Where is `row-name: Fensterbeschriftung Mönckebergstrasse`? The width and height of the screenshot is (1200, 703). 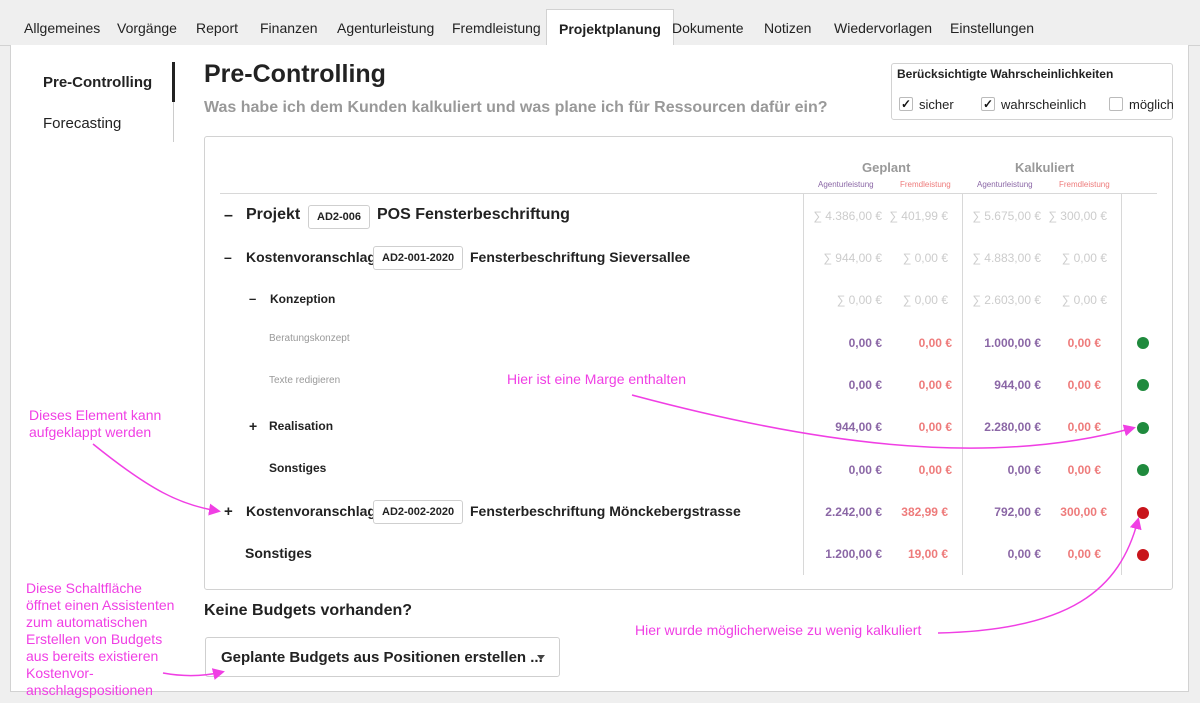 row-name: Fensterbeschriftung Mönckebergstrasse is located at coordinates (605, 511).